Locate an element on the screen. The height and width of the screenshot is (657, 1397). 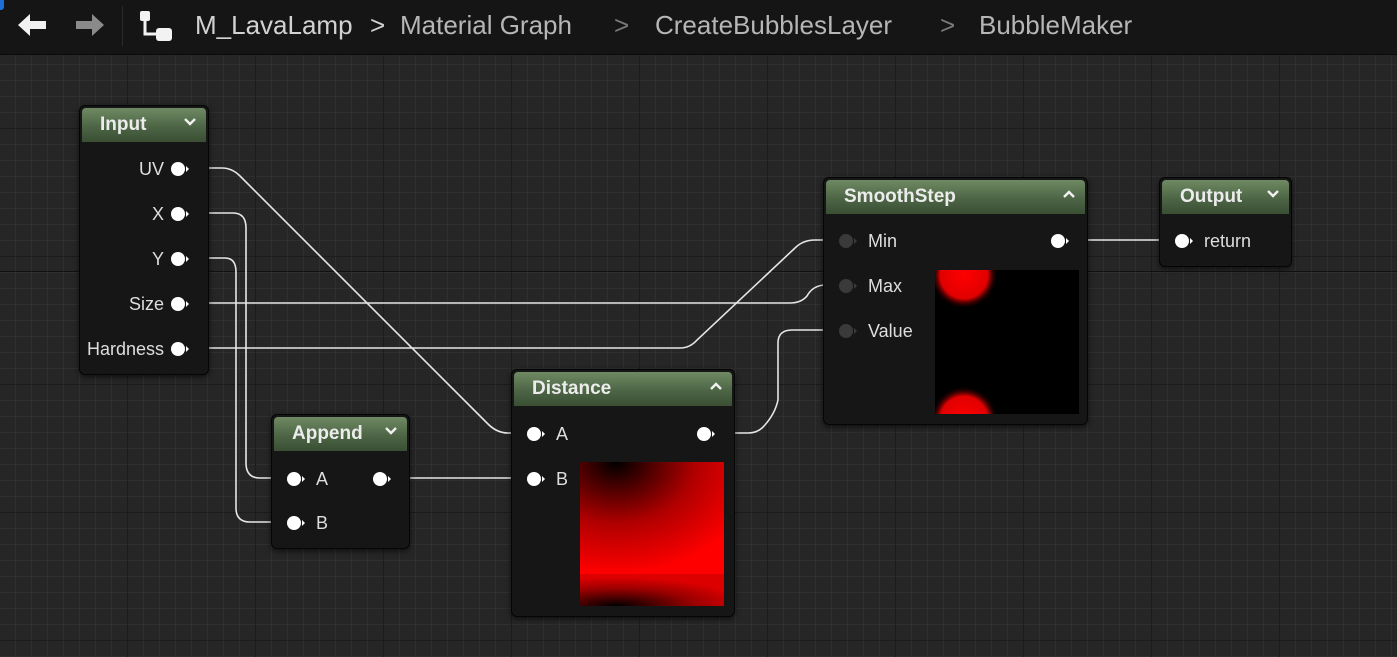
input-pin-max is located at coordinates (848, 286).